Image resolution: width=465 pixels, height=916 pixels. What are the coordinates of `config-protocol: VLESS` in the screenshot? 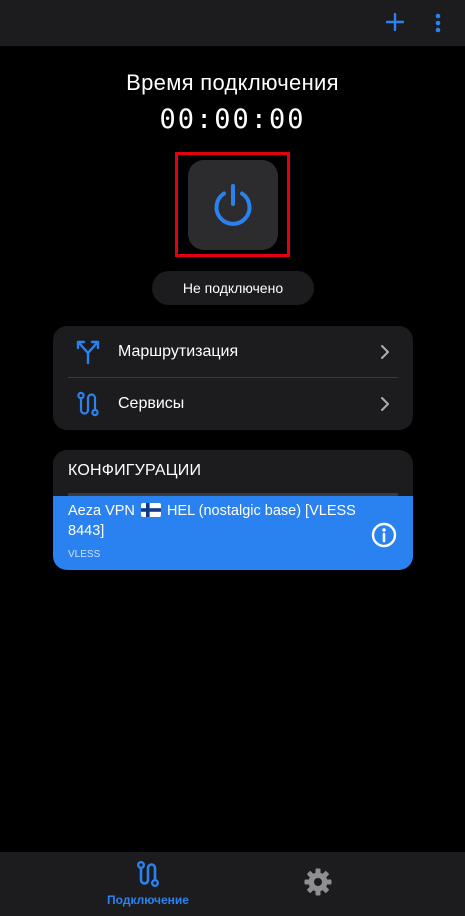 It's located at (84, 554).